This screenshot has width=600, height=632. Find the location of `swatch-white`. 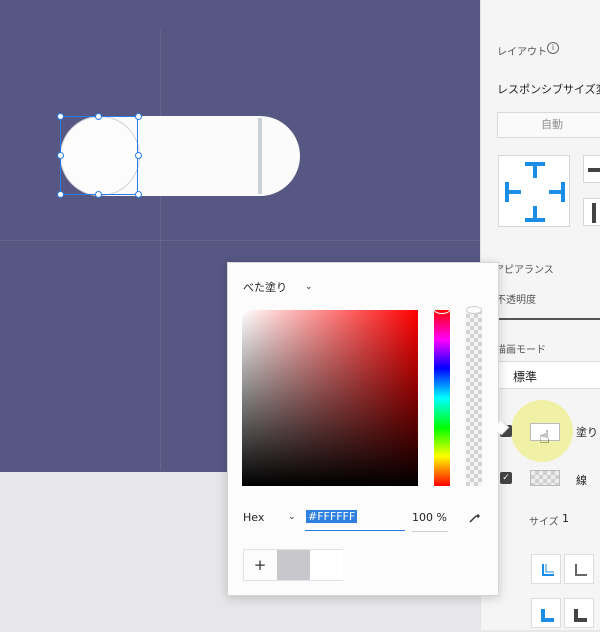

swatch-white is located at coordinates (326, 565).